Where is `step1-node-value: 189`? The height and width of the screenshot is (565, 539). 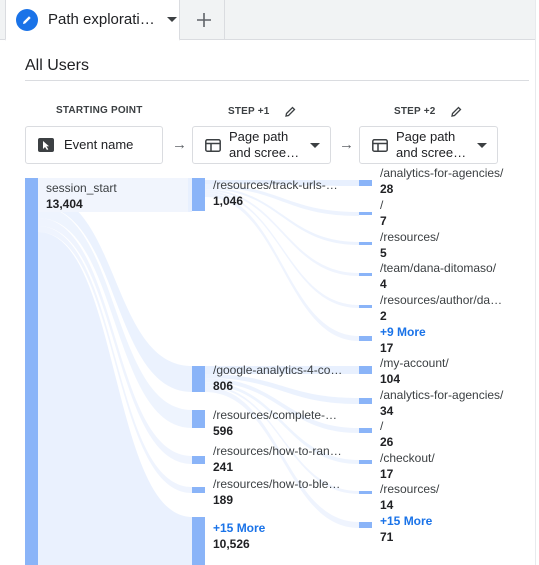
step1-node-value: 189 is located at coordinates (223, 500).